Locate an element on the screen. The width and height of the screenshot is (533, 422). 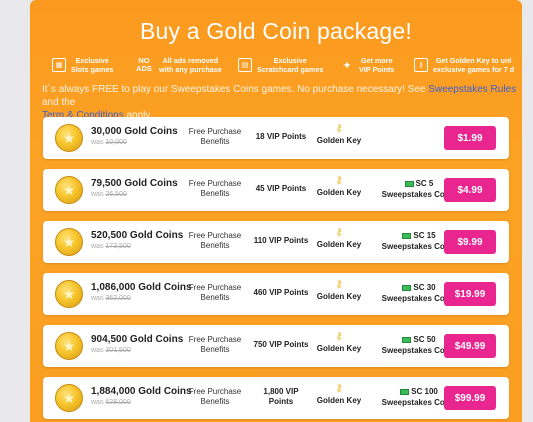
was-amount: was 26,500 is located at coordinates (109, 194).